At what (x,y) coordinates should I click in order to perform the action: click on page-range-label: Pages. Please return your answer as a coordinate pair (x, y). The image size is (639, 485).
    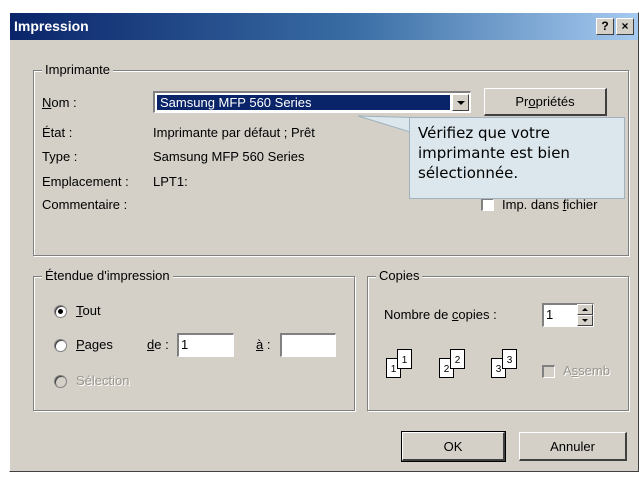
    Looking at the image, I should click on (94, 344).